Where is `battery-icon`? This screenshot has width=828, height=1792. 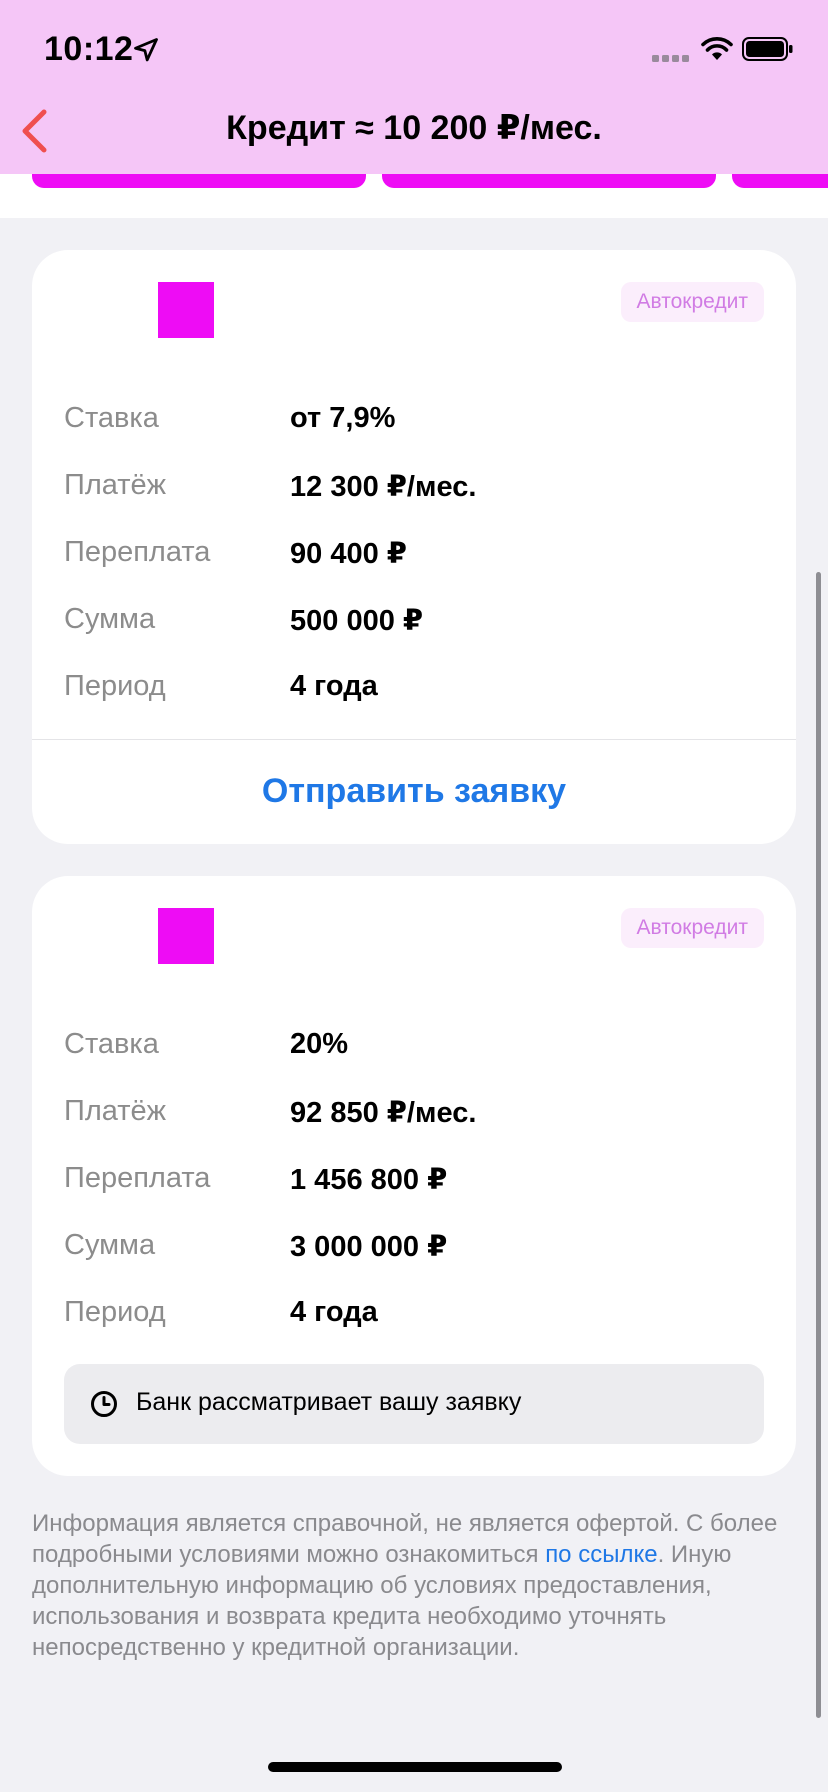 battery-icon is located at coordinates (767, 49).